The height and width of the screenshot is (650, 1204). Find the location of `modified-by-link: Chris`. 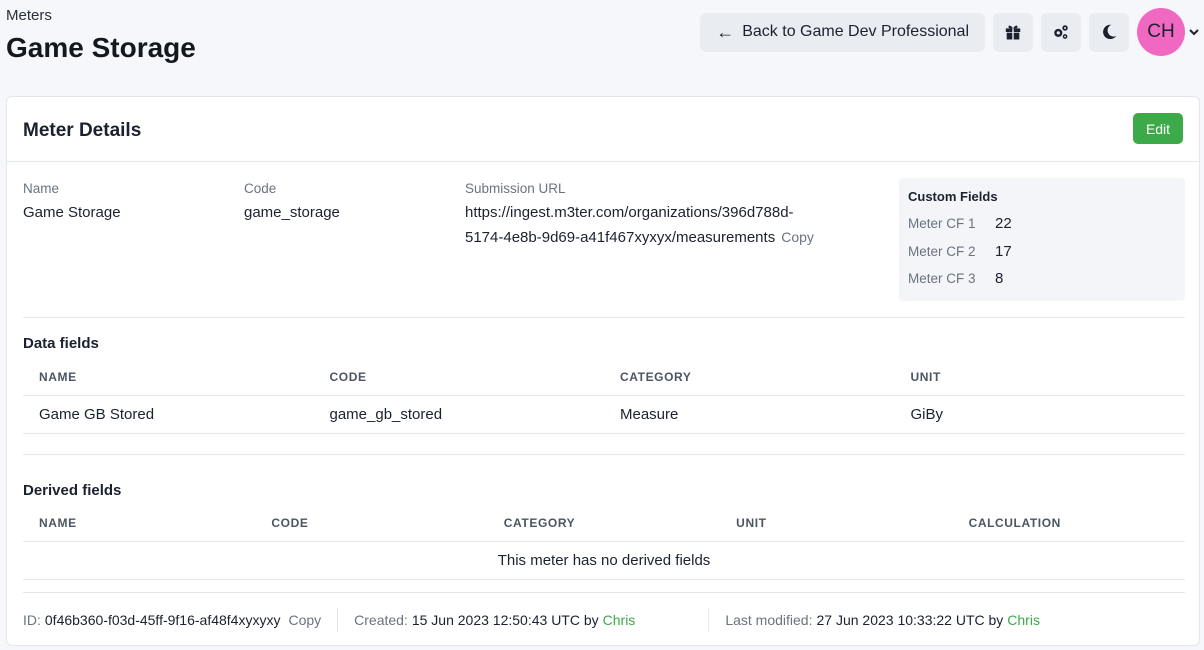

modified-by-link: Chris is located at coordinates (1023, 620).